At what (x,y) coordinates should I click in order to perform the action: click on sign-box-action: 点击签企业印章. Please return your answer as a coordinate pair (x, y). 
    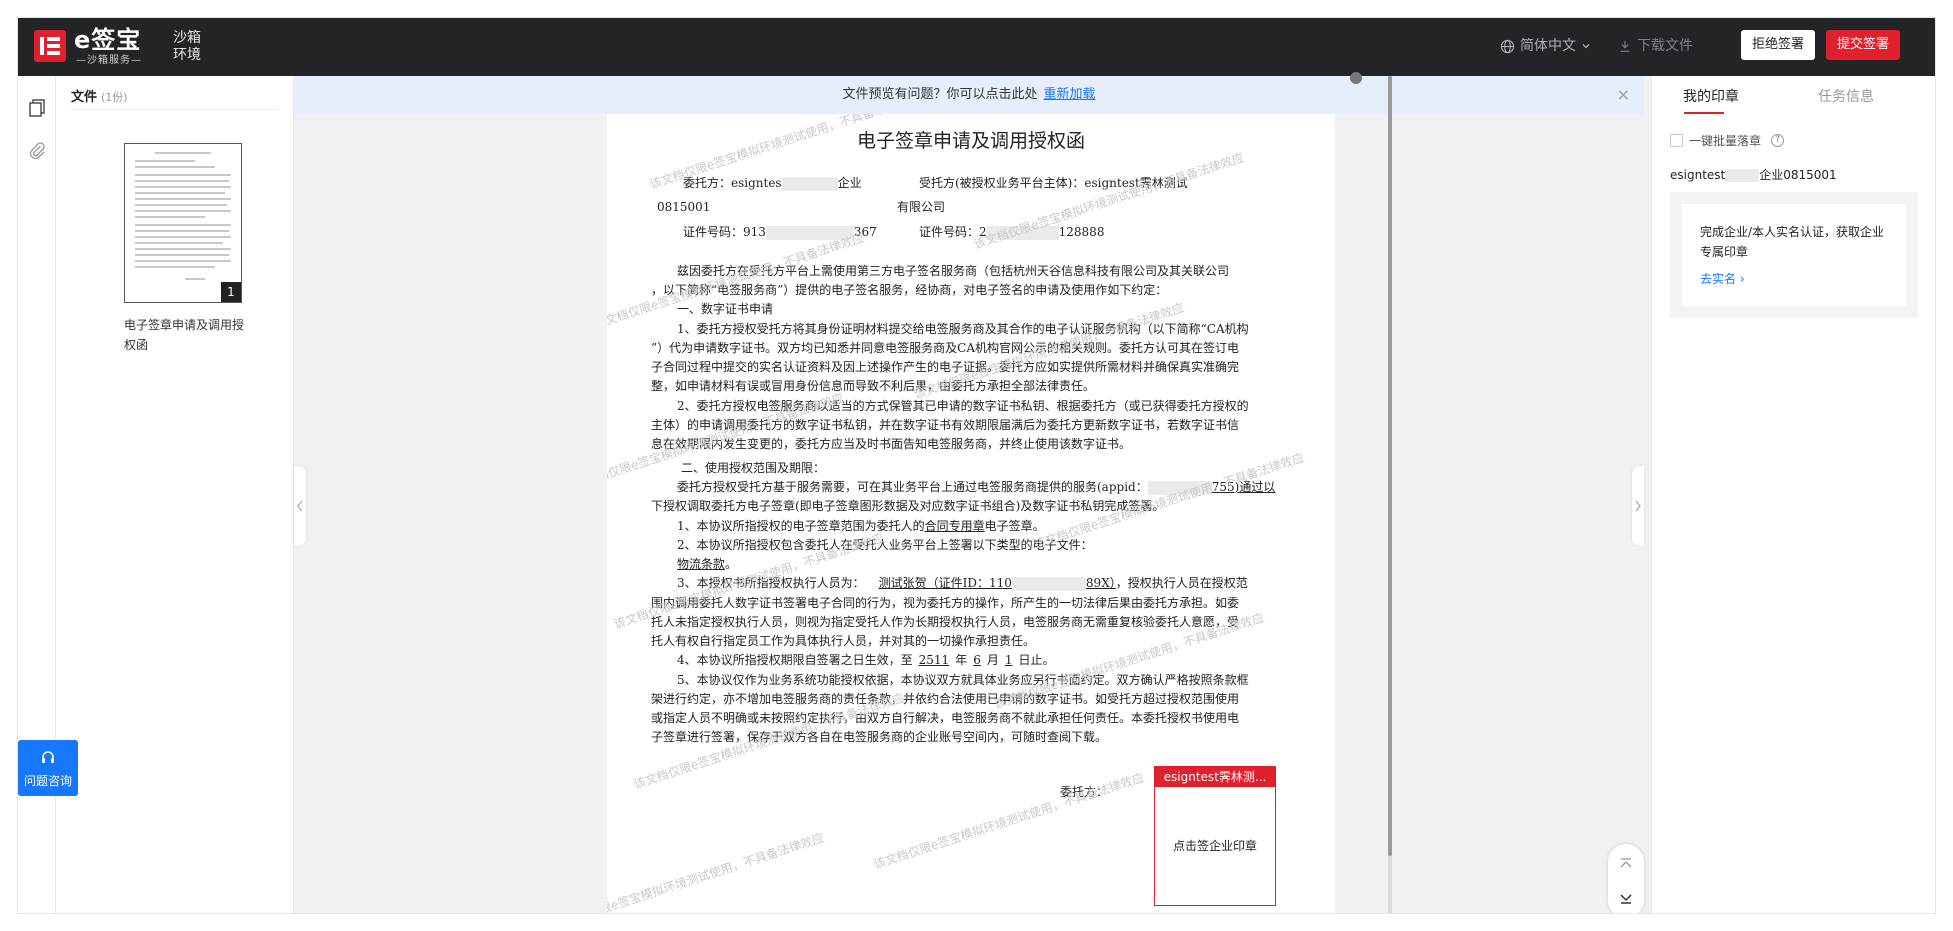
    Looking at the image, I should click on (1215, 845).